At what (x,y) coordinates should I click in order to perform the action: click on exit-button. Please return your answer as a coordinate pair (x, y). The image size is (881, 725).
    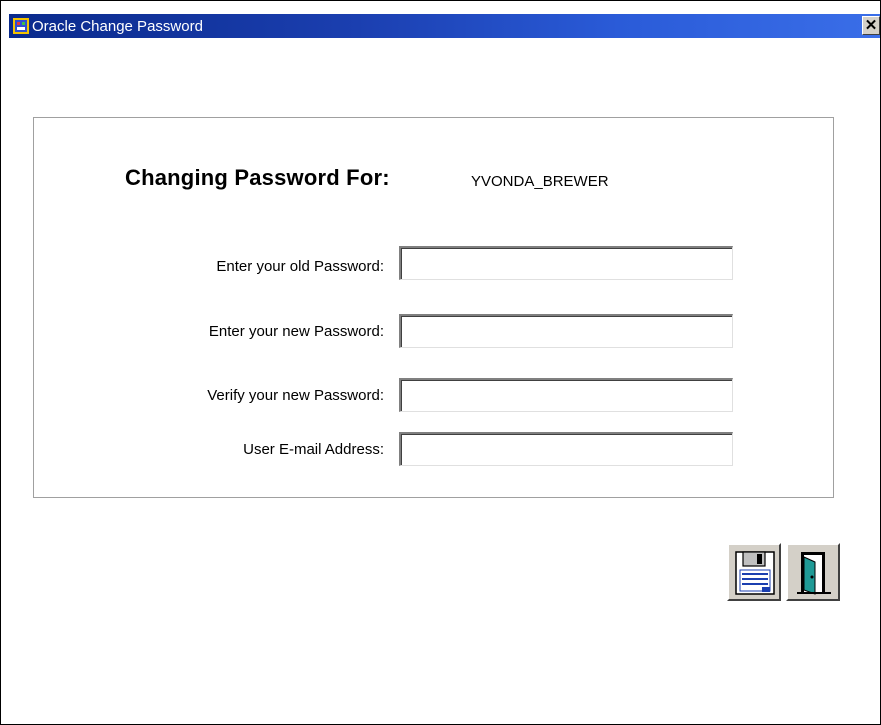
    Looking at the image, I should click on (813, 572).